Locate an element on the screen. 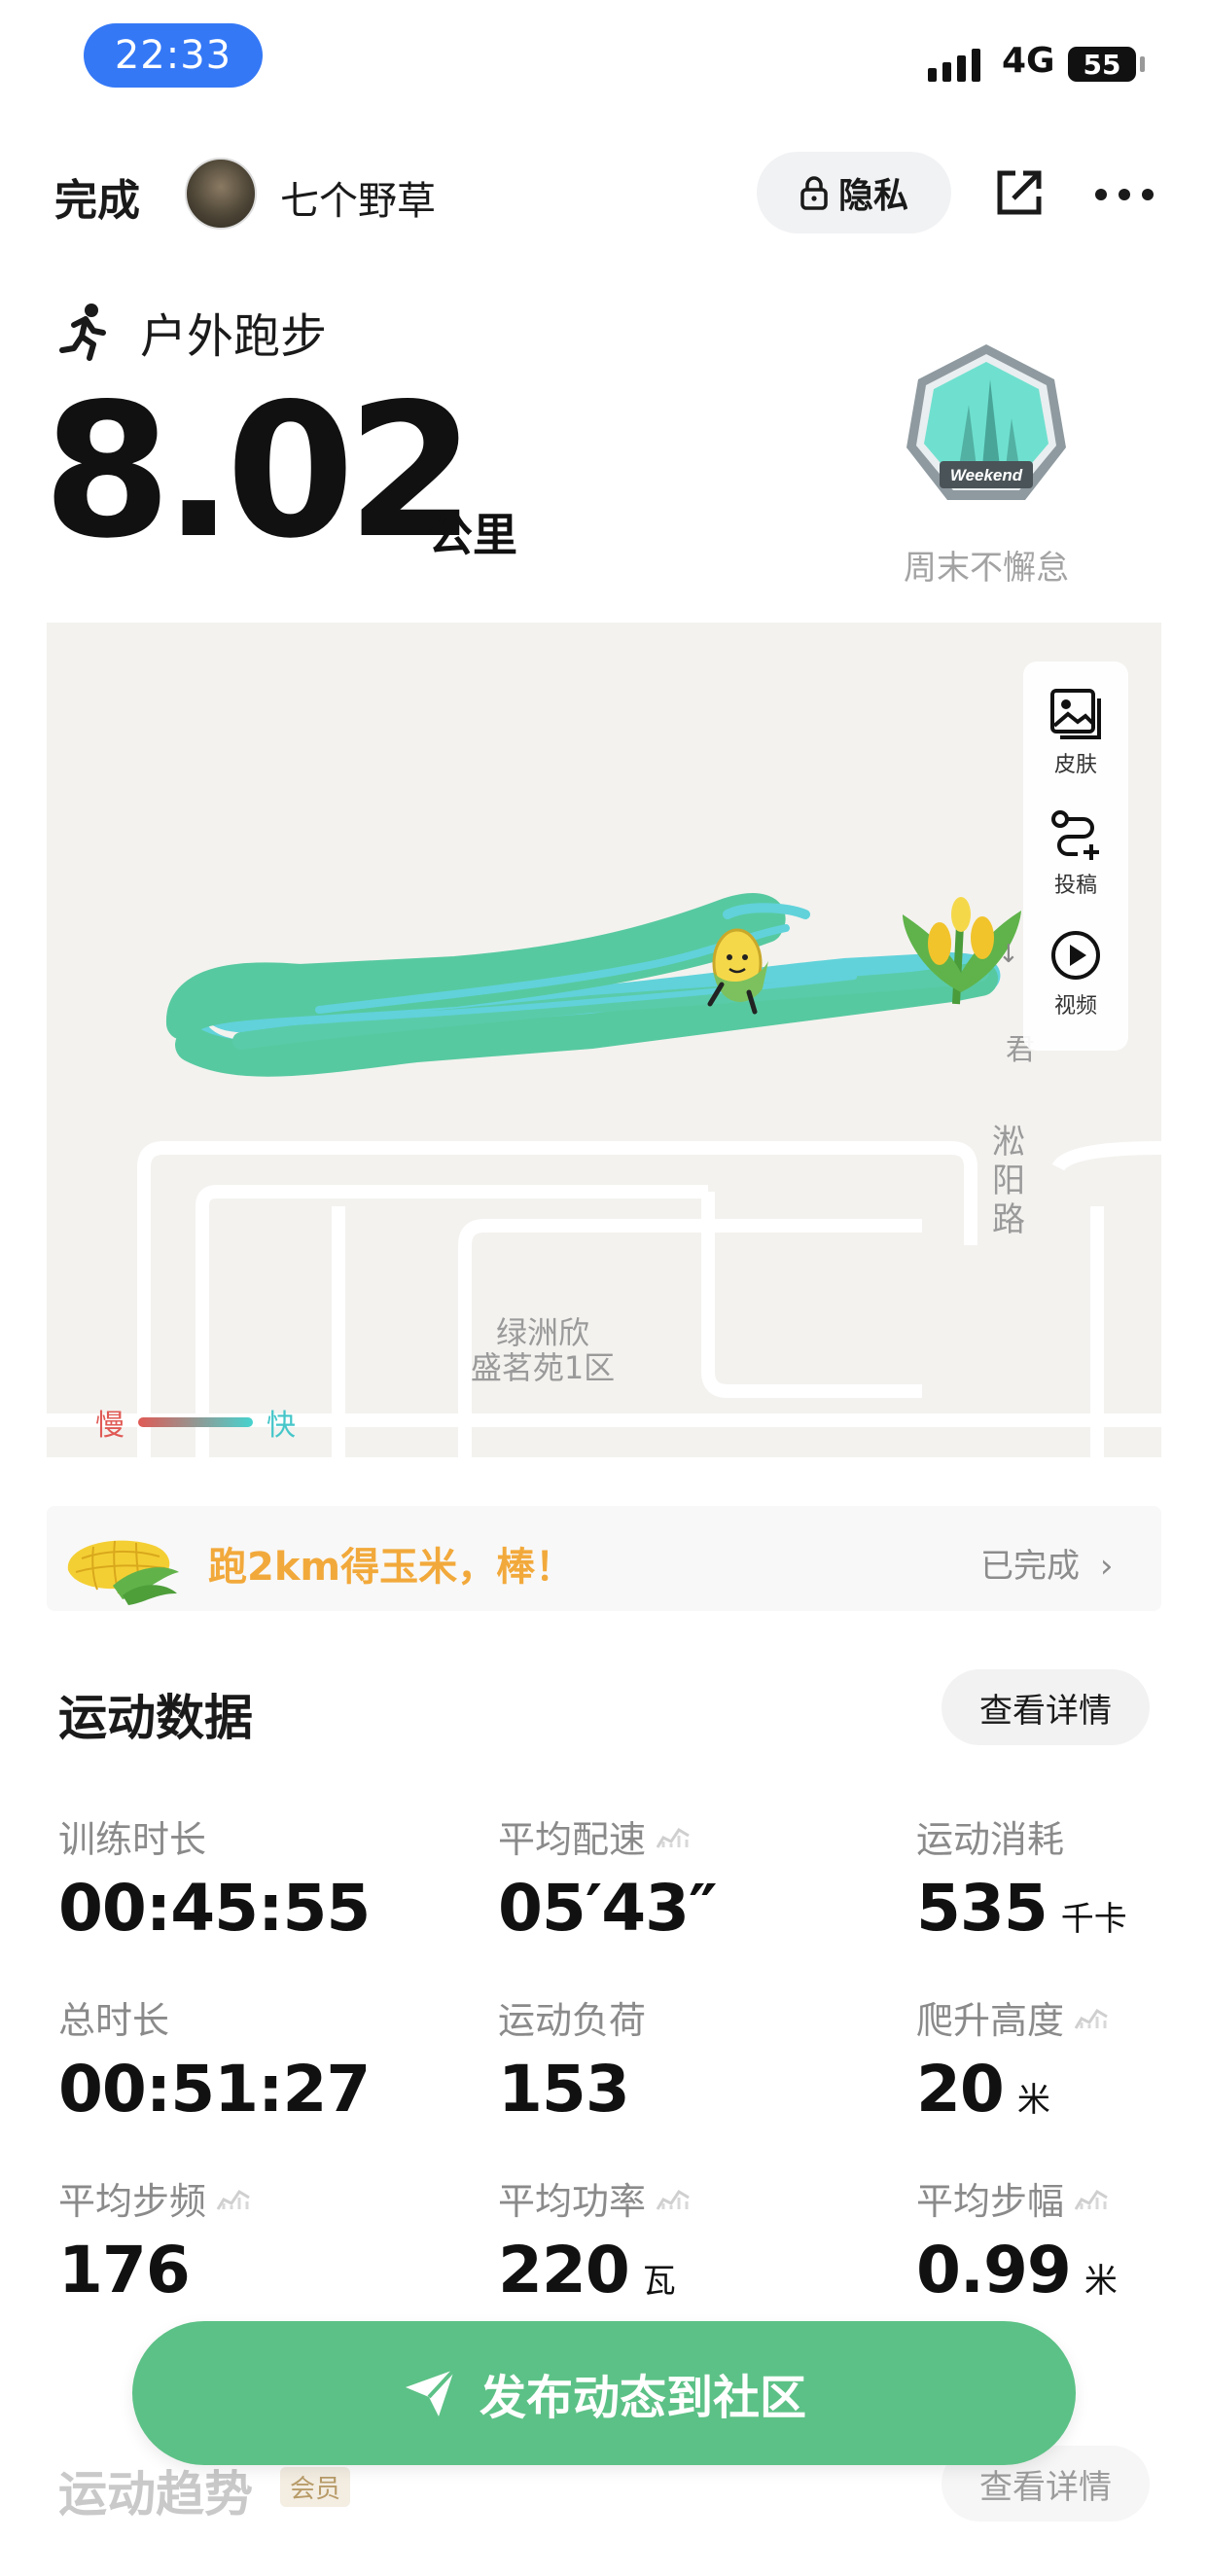 This screenshot has height=2576, width=1208. stat-avg-cadence: 平均步频 176 is located at coordinates (156, 2237).